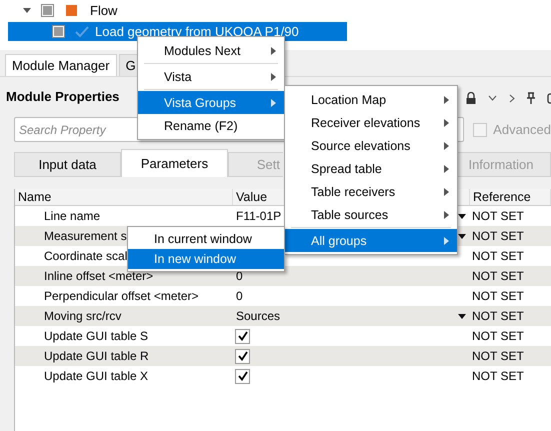 The height and width of the screenshot is (431, 551). What do you see at coordinates (99, 276) in the screenshot?
I see `table-cell: Inline offset <meter>` at bounding box center [99, 276].